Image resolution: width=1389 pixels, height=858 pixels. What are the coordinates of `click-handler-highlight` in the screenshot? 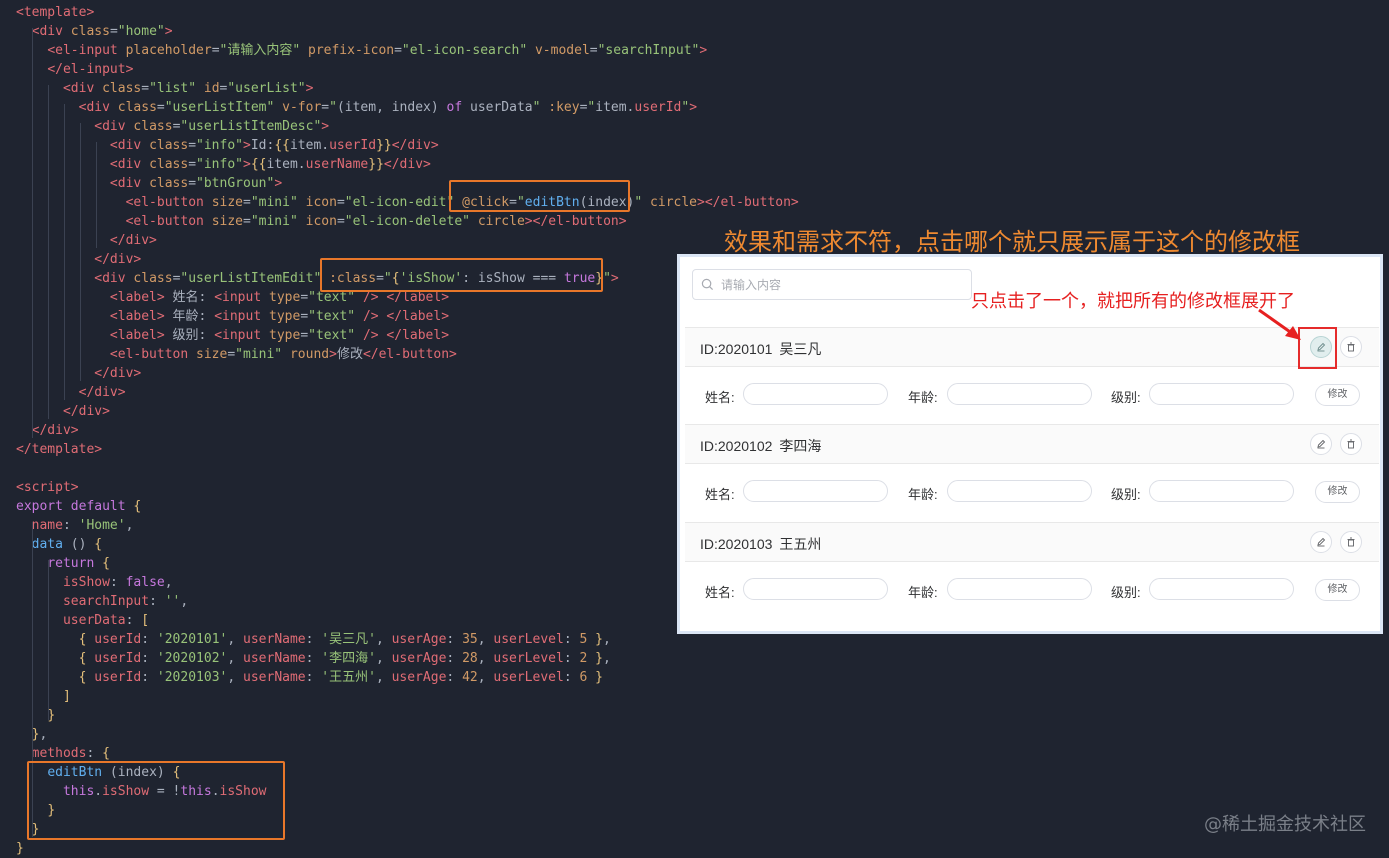 It's located at (539, 196).